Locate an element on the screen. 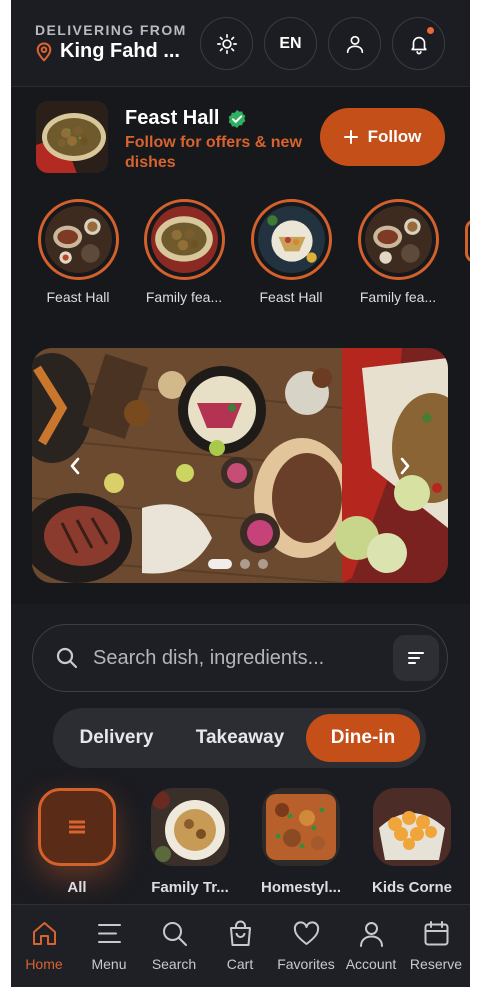  follow-button: Follow is located at coordinates (382, 137).